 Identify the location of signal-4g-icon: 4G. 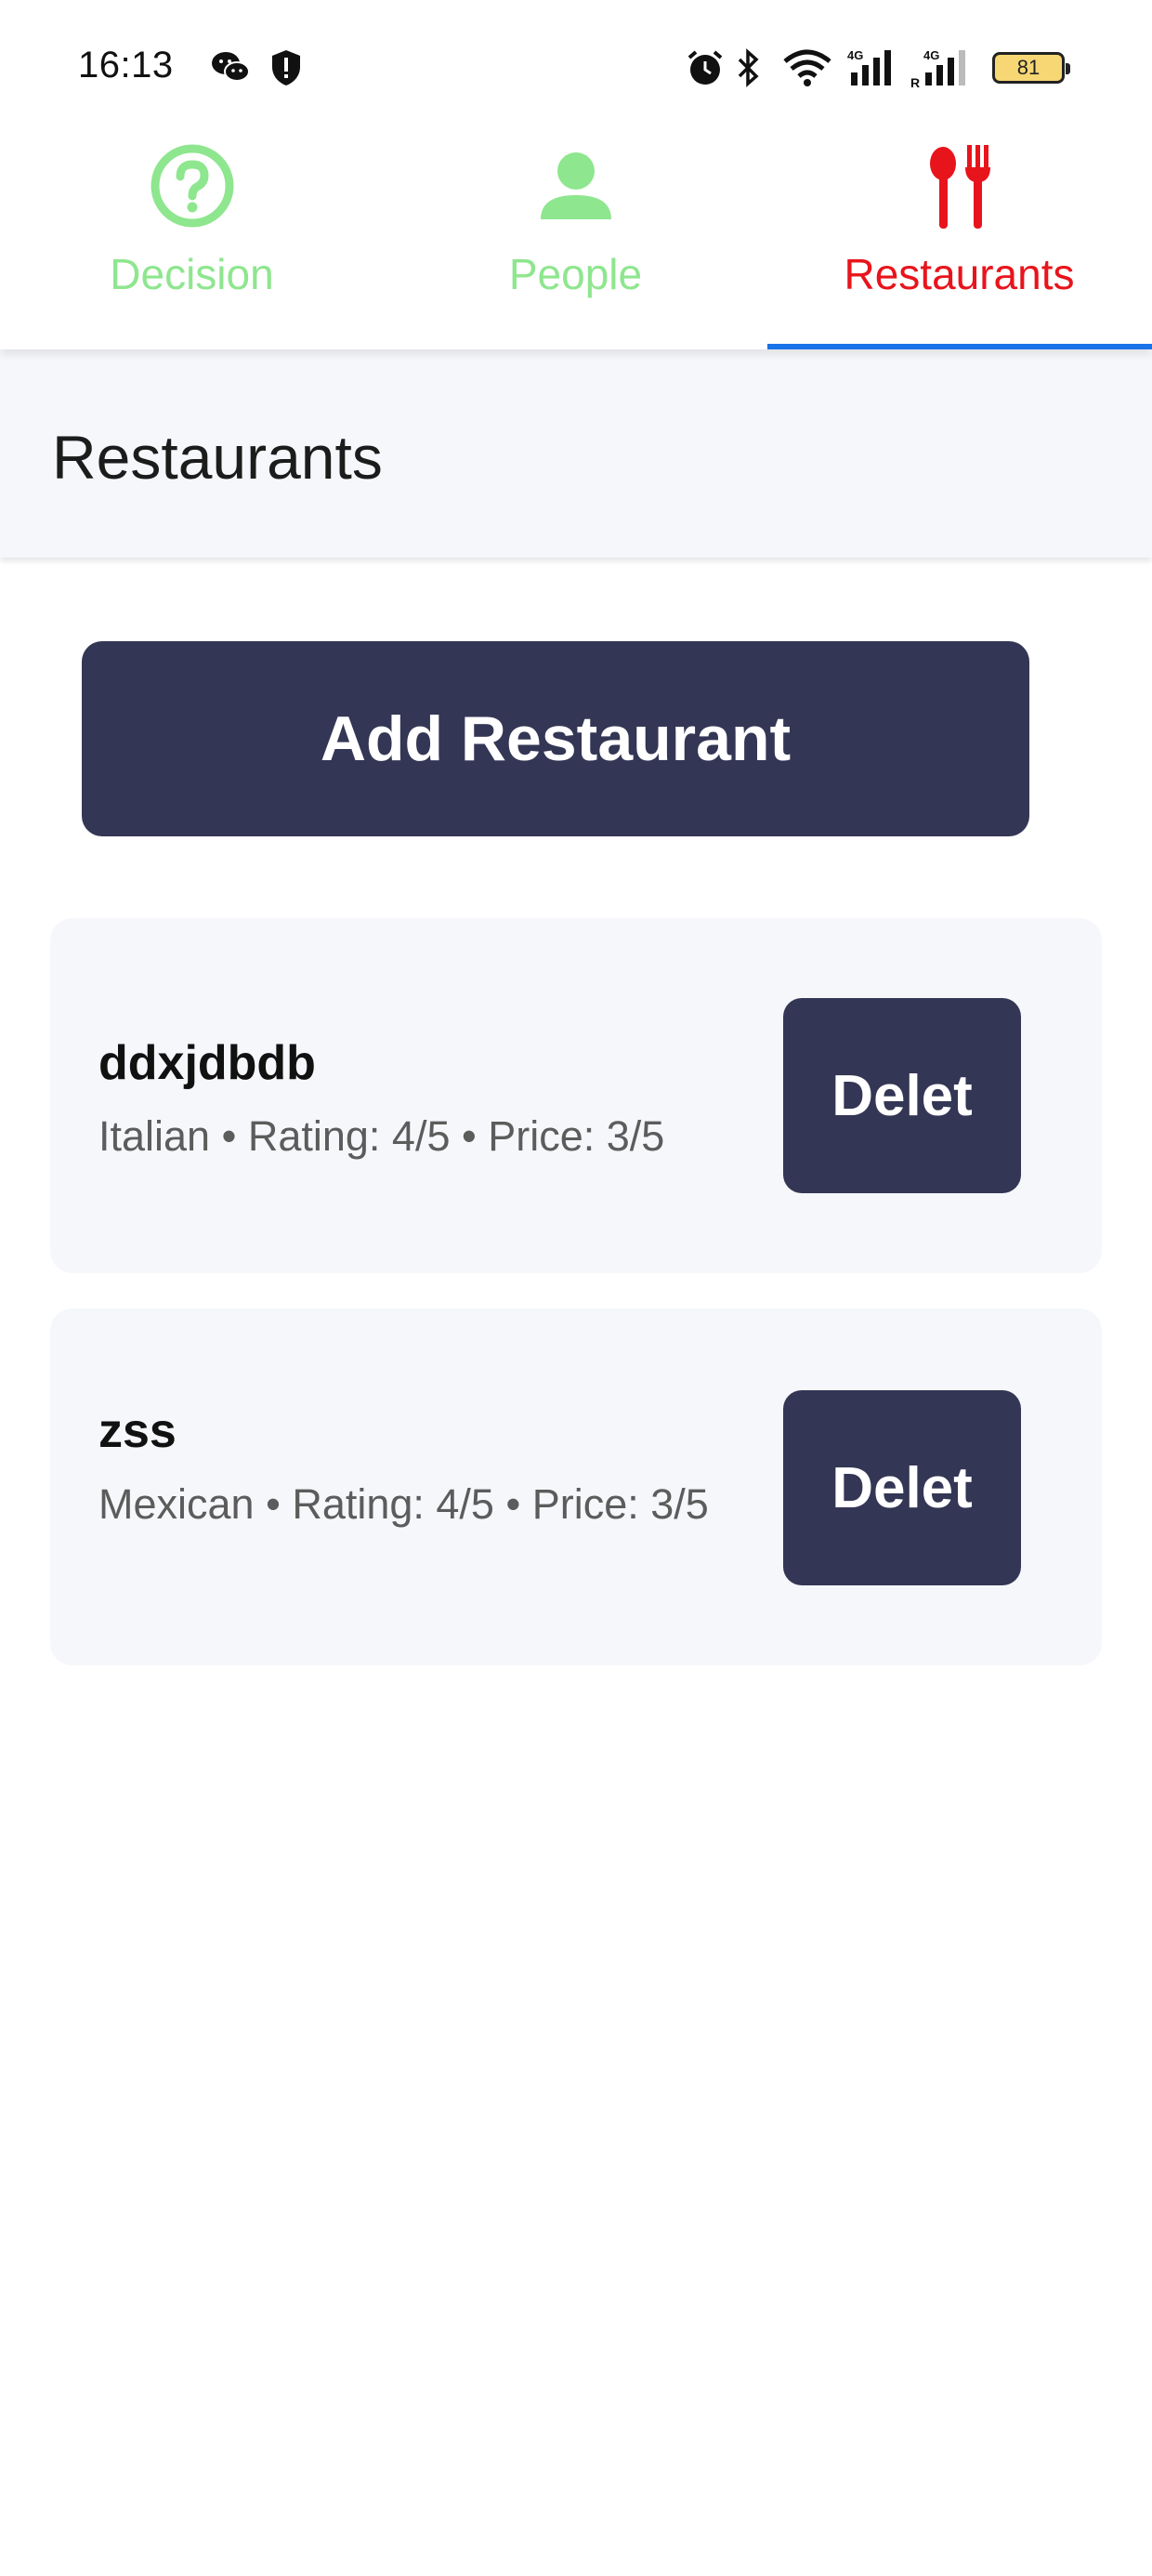
(874, 70).